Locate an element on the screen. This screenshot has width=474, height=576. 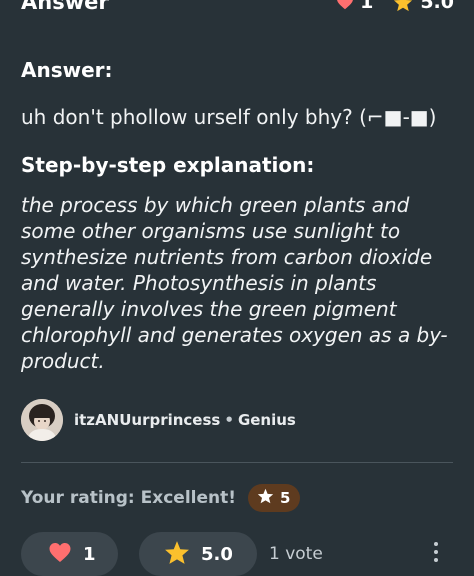
your-rating-label: Your rating: Excellent! is located at coordinates (128, 498).